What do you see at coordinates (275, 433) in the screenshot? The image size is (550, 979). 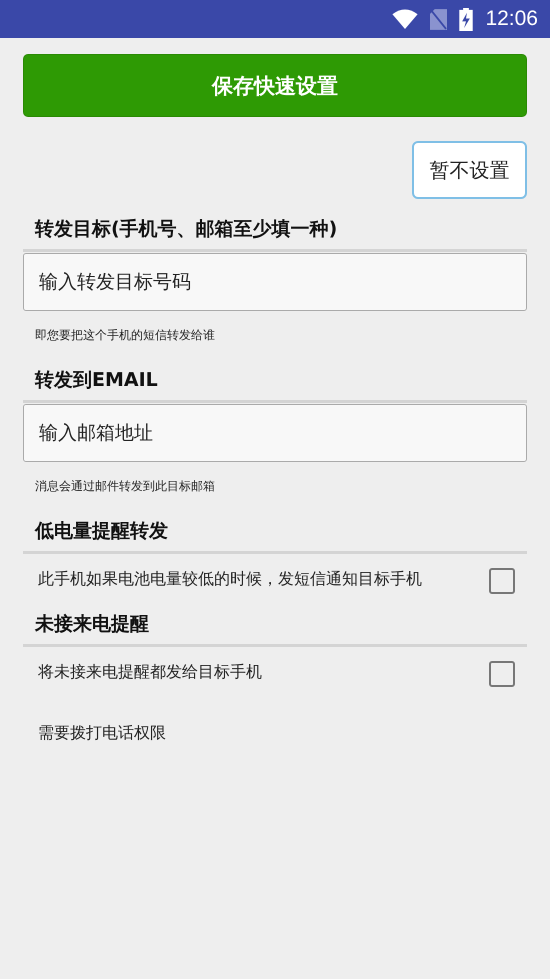 I see `input-field: 输入邮箱地址` at bounding box center [275, 433].